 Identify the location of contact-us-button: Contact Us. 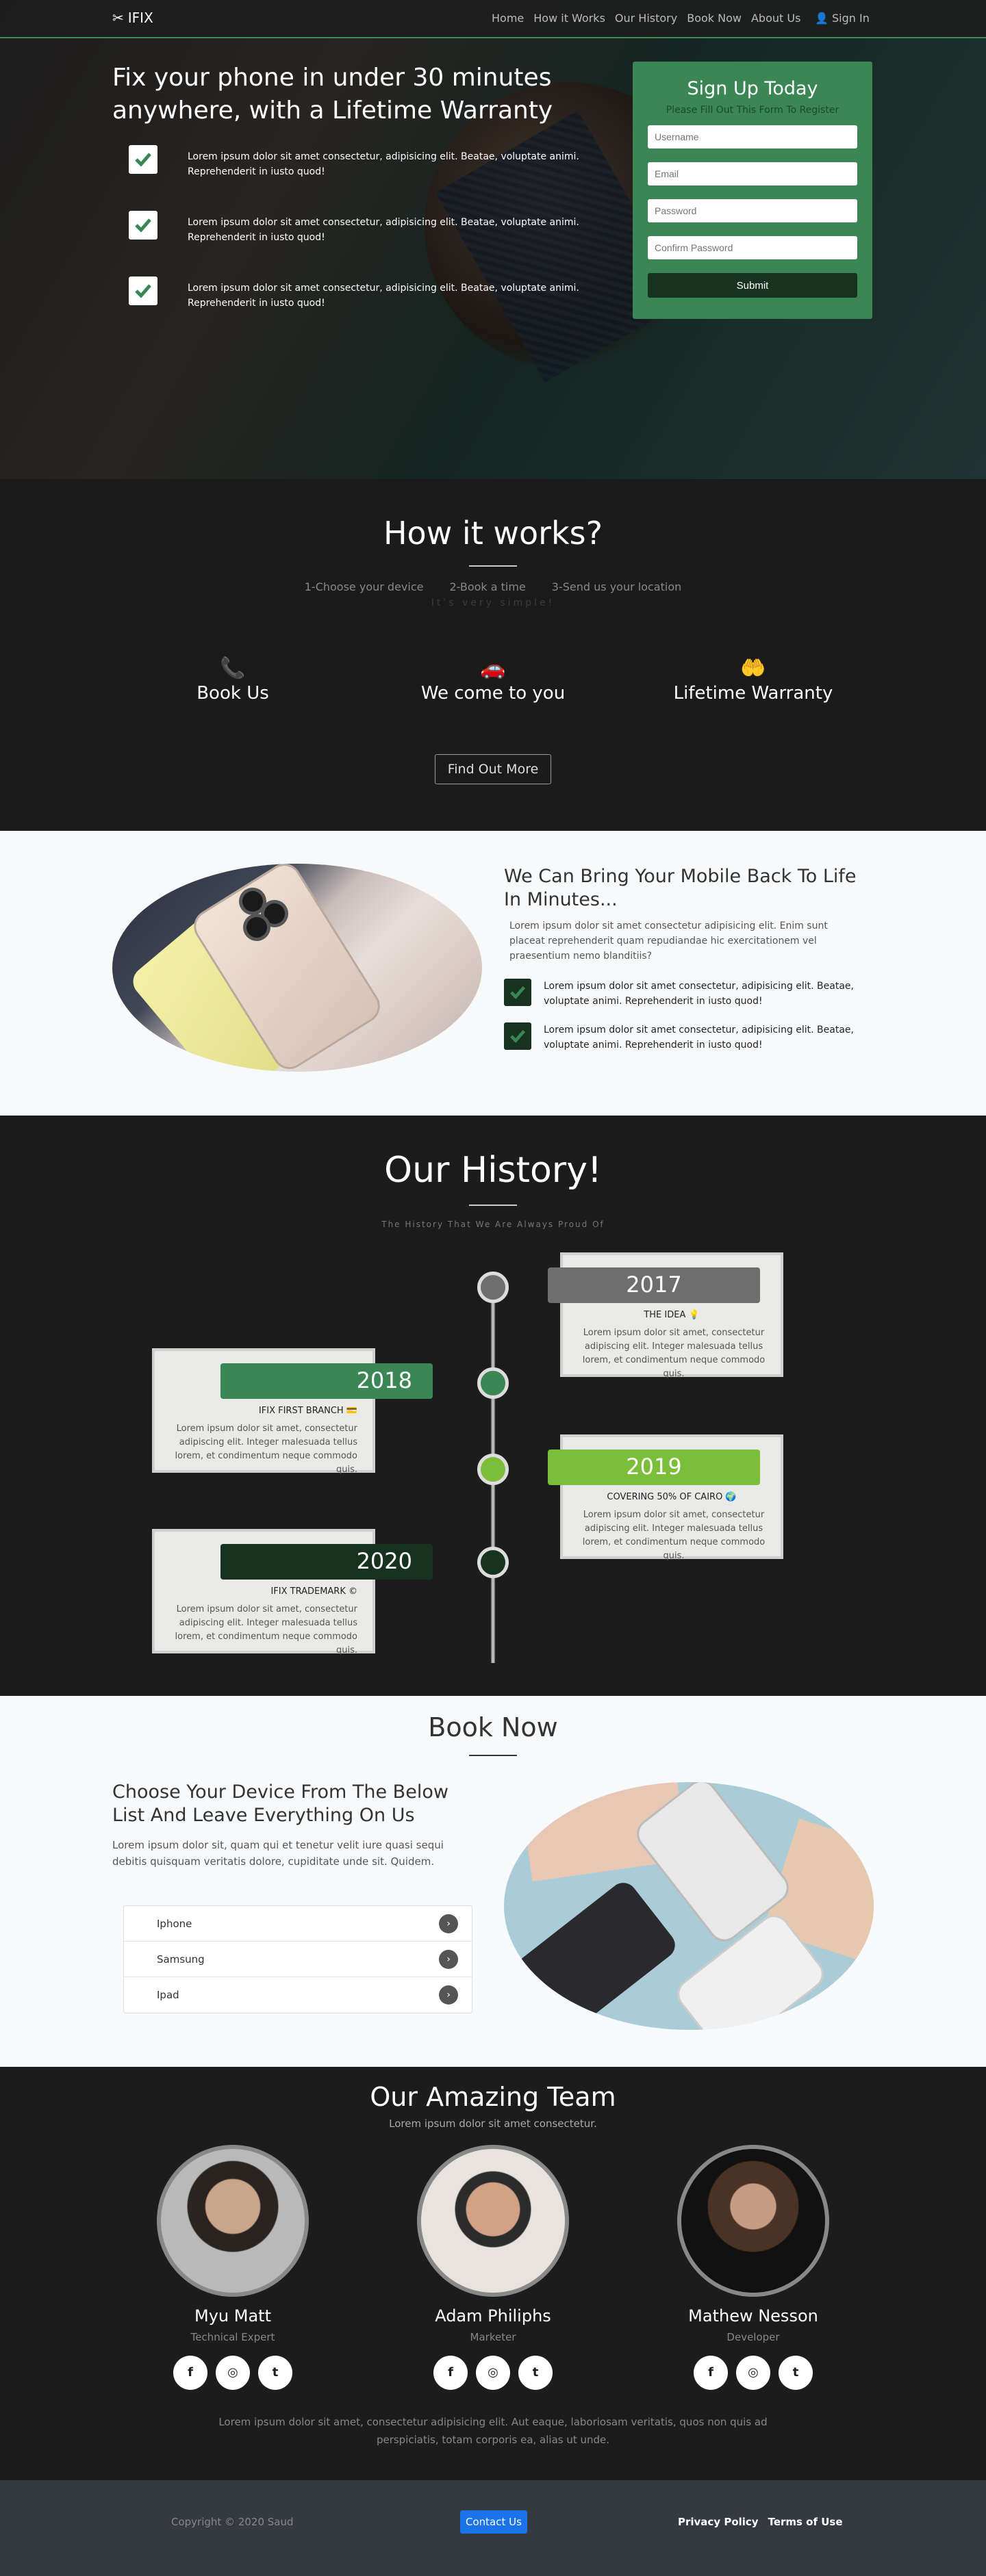
(493, 2522).